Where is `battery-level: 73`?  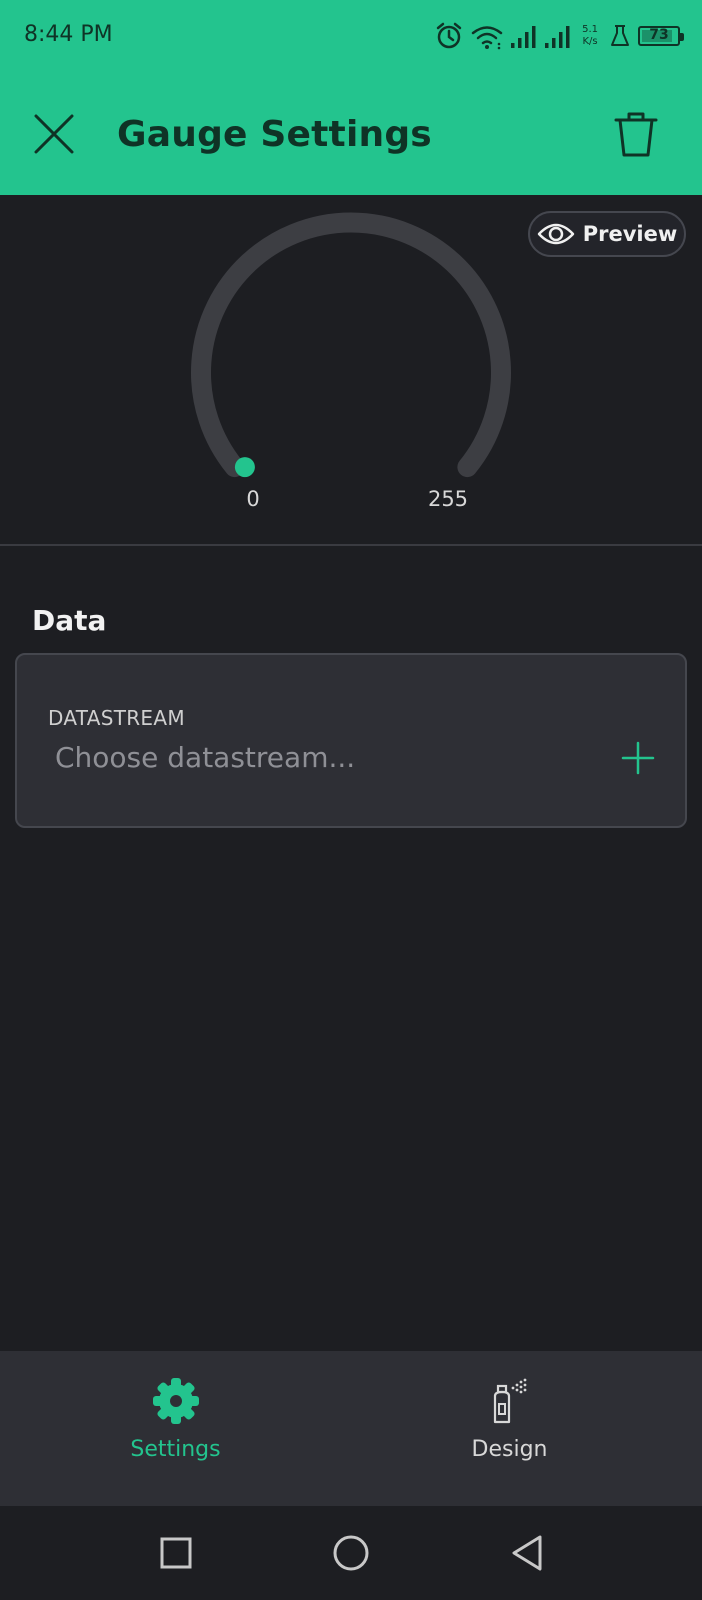 battery-level: 73 is located at coordinates (659, 35).